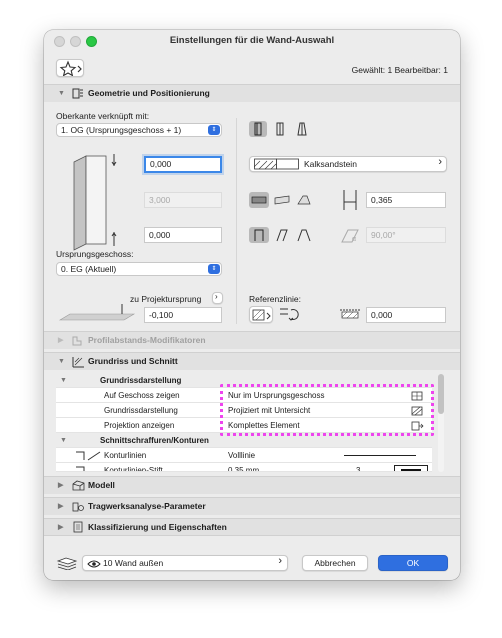 The height and width of the screenshot is (638, 502). I want to click on window-title: Einstellungen für die Wand-Auswahl, so click(252, 40).